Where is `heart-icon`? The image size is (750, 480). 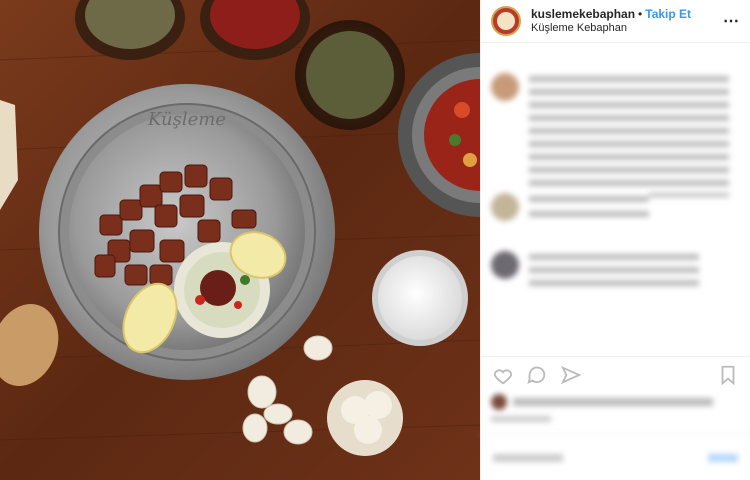
heart-icon is located at coordinates (503, 377).